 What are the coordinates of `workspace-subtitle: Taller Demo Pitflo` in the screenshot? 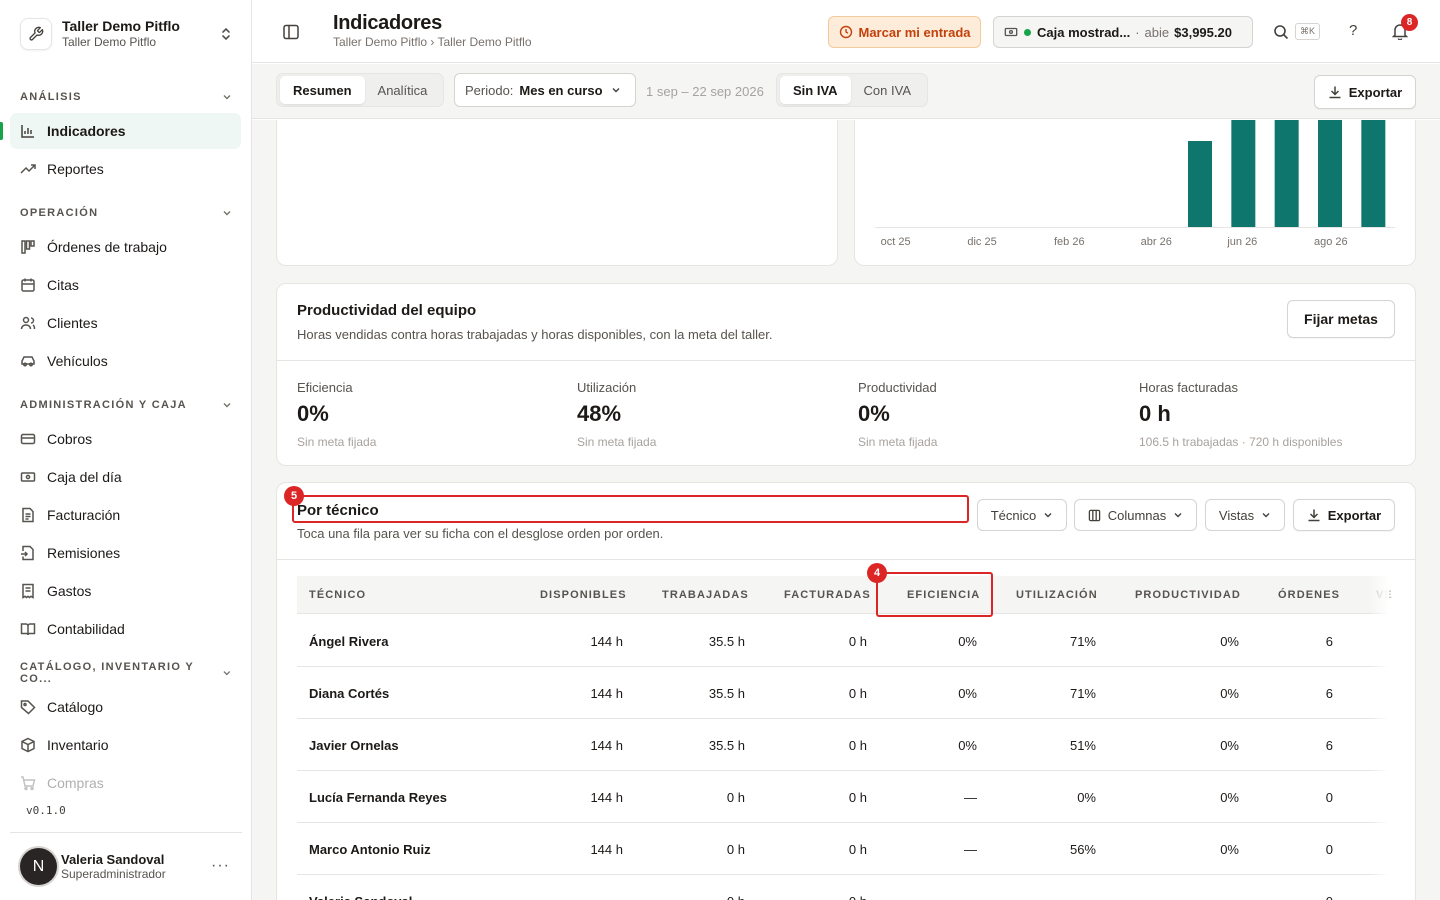 It's located at (109, 42).